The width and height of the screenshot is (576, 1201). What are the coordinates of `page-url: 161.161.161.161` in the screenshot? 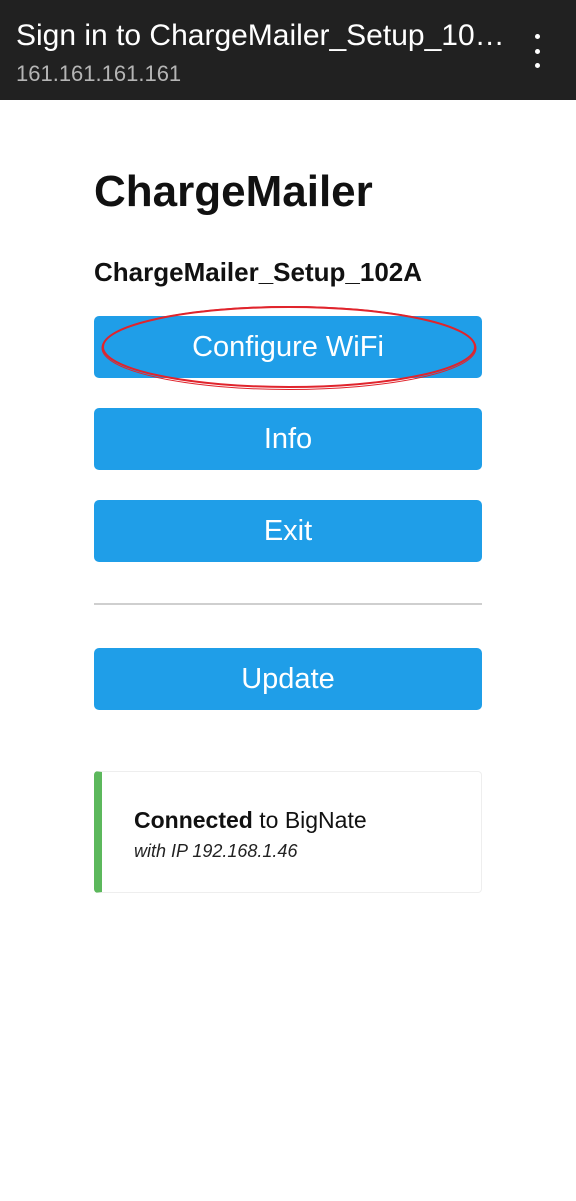 It's located at (99, 73).